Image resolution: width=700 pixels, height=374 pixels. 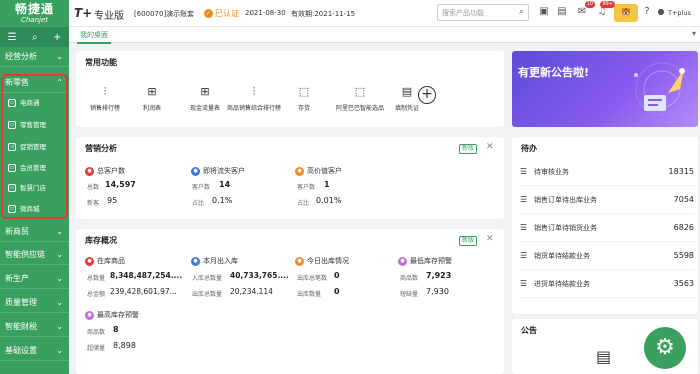 What do you see at coordinates (306, 187) in the screenshot?
I see `metric-sub-label: 客户数` at bounding box center [306, 187].